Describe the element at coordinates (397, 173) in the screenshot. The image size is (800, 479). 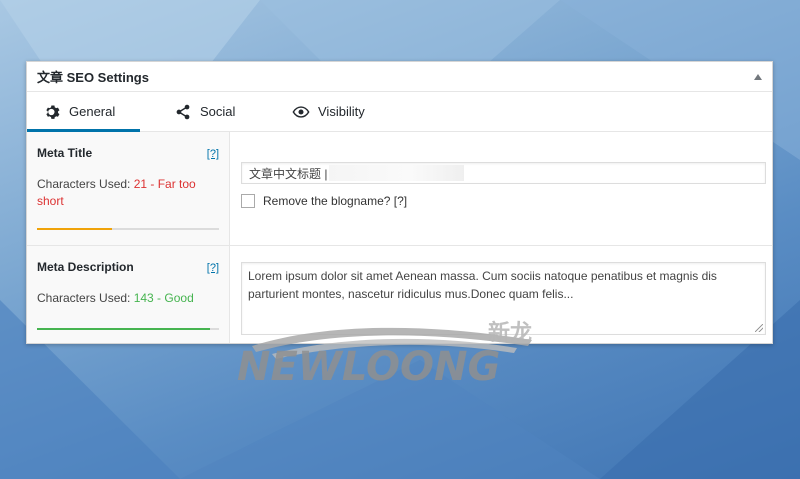
I see `redacted-blogname` at that location.